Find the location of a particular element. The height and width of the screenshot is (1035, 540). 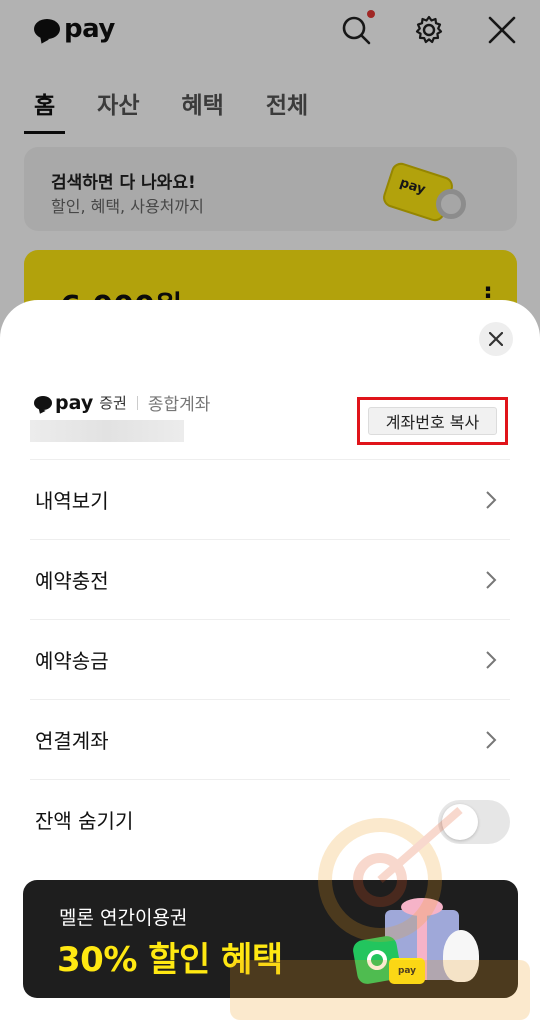

highlight-box: 계좌번호 복사 is located at coordinates (432, 421).